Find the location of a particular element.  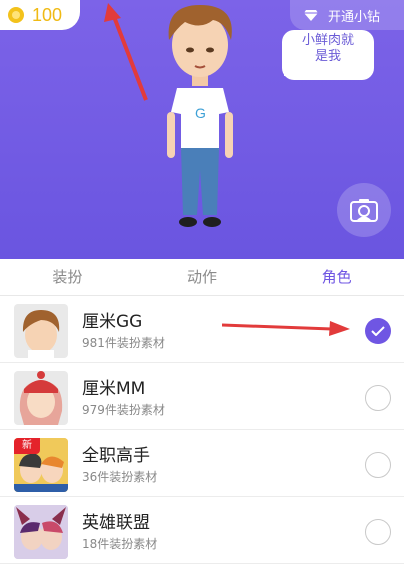

character-name: 全职高手 is located at coordinates (116, 456).